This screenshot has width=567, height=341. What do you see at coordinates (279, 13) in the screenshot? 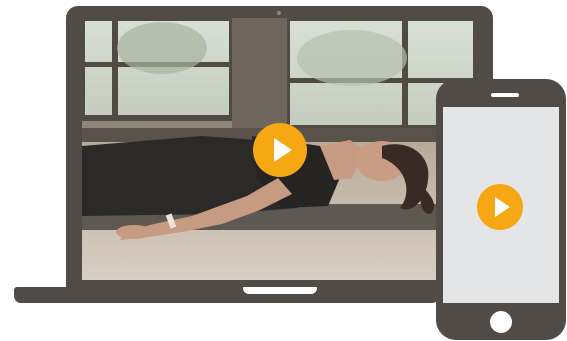
I see `laptop-camera` at bounding box center [279, 13].